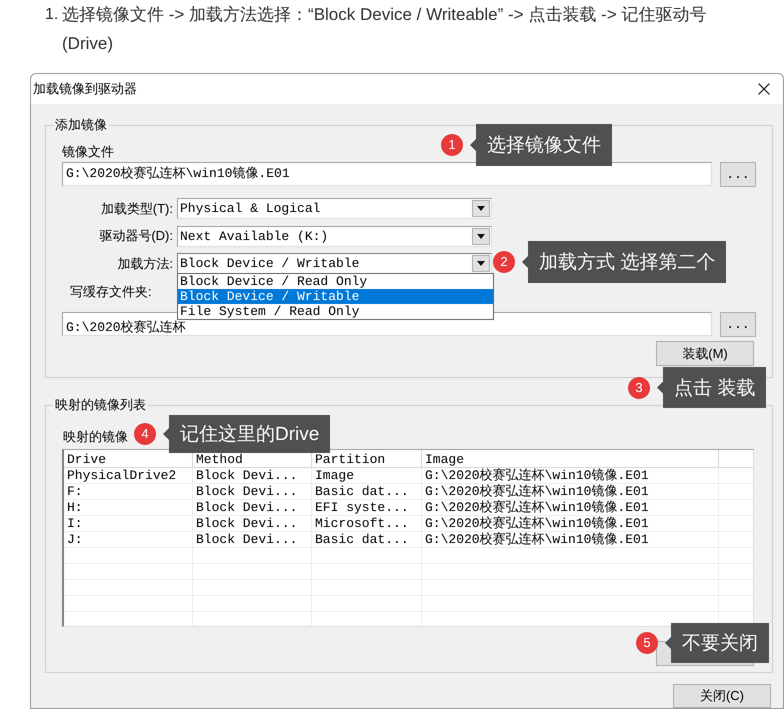 The width and height of the screenshot is (784, 709). What do you see at coordinates (81, 125) in the screenshot?
I see `group-title: 添加镜像` at bounding box center [81, 125].